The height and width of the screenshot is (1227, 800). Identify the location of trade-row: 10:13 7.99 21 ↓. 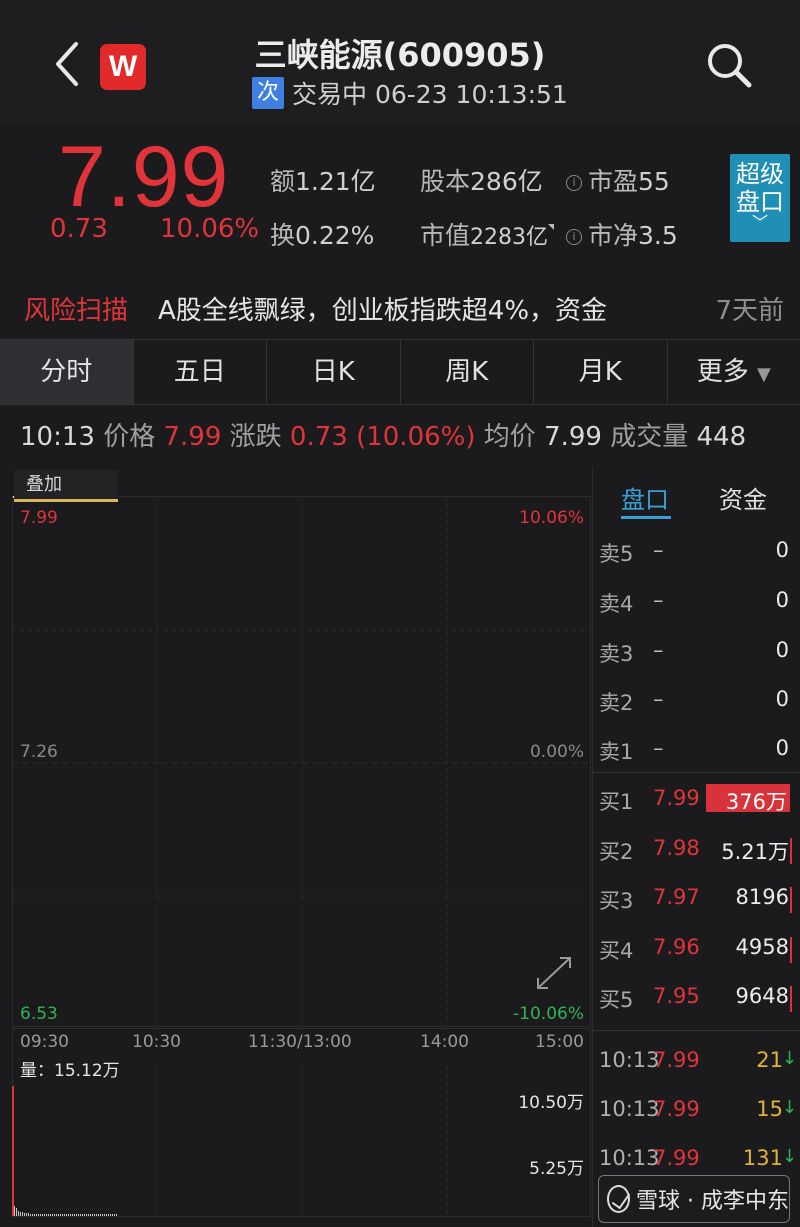
(698, 1060).